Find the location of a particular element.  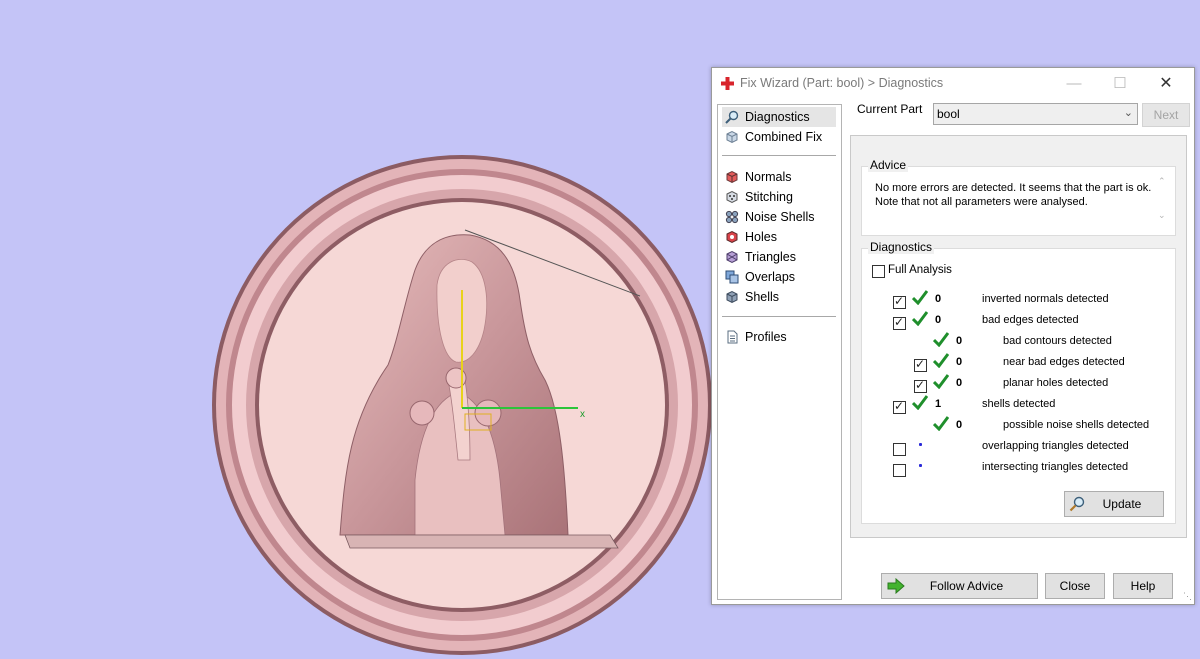

minimize-button: — is located at coordinates (1074, 83).